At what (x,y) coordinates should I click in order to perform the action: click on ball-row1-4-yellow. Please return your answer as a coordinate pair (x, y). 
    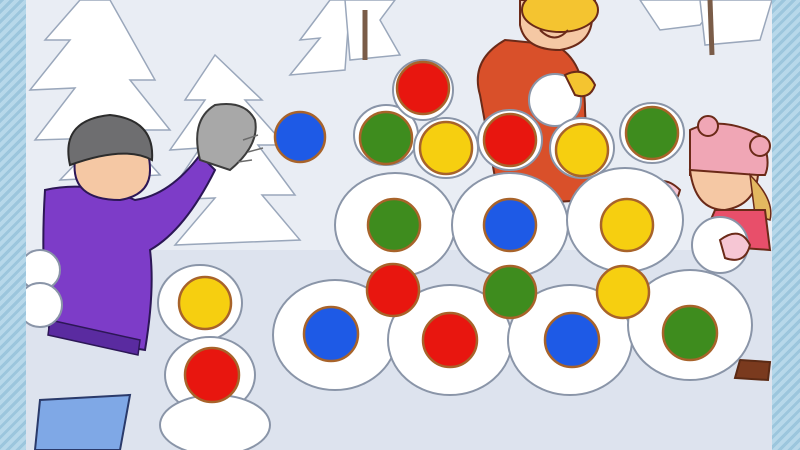
    Looking at the image, I should click on (582, 150).